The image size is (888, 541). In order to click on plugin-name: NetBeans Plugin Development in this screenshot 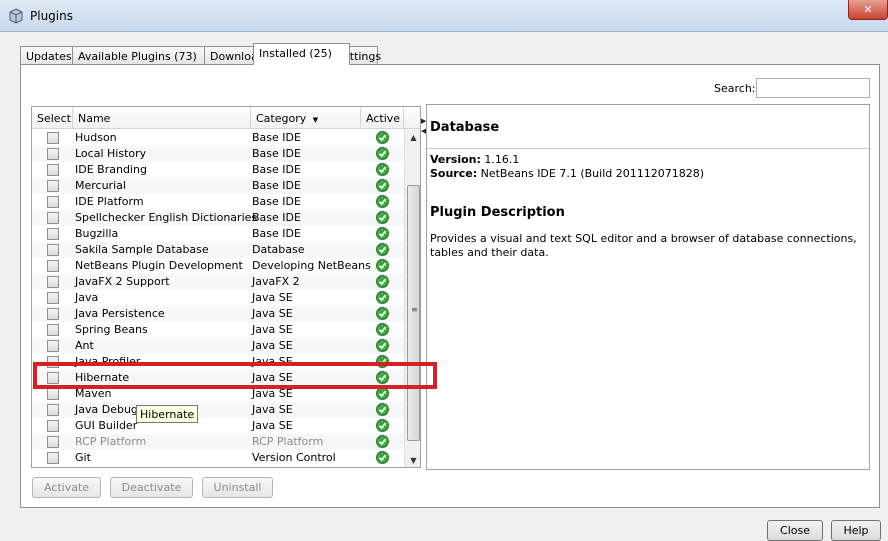, I will do `click(159, 265)`.